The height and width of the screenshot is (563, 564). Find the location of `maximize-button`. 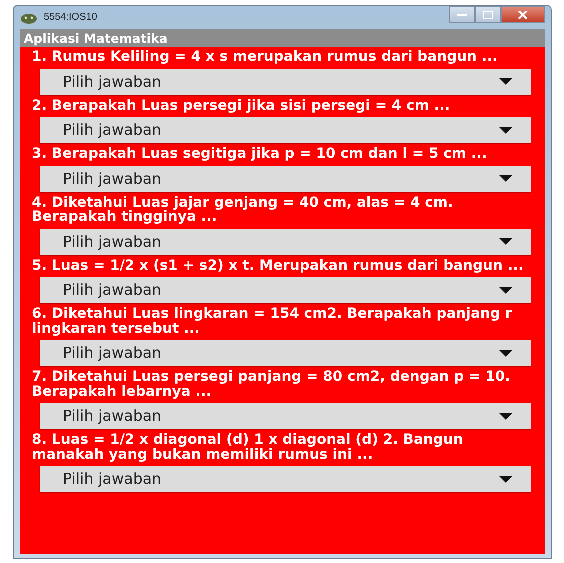

maximize-button is located at coordinates (488, 14).